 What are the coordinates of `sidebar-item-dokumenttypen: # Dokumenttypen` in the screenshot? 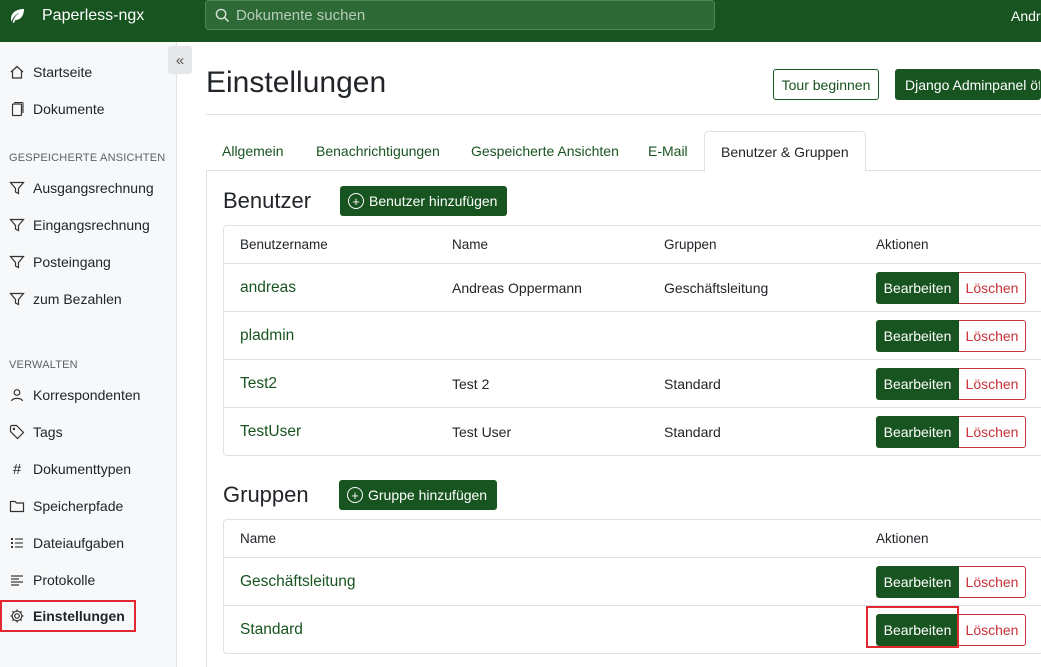 It's located at (65, 469).